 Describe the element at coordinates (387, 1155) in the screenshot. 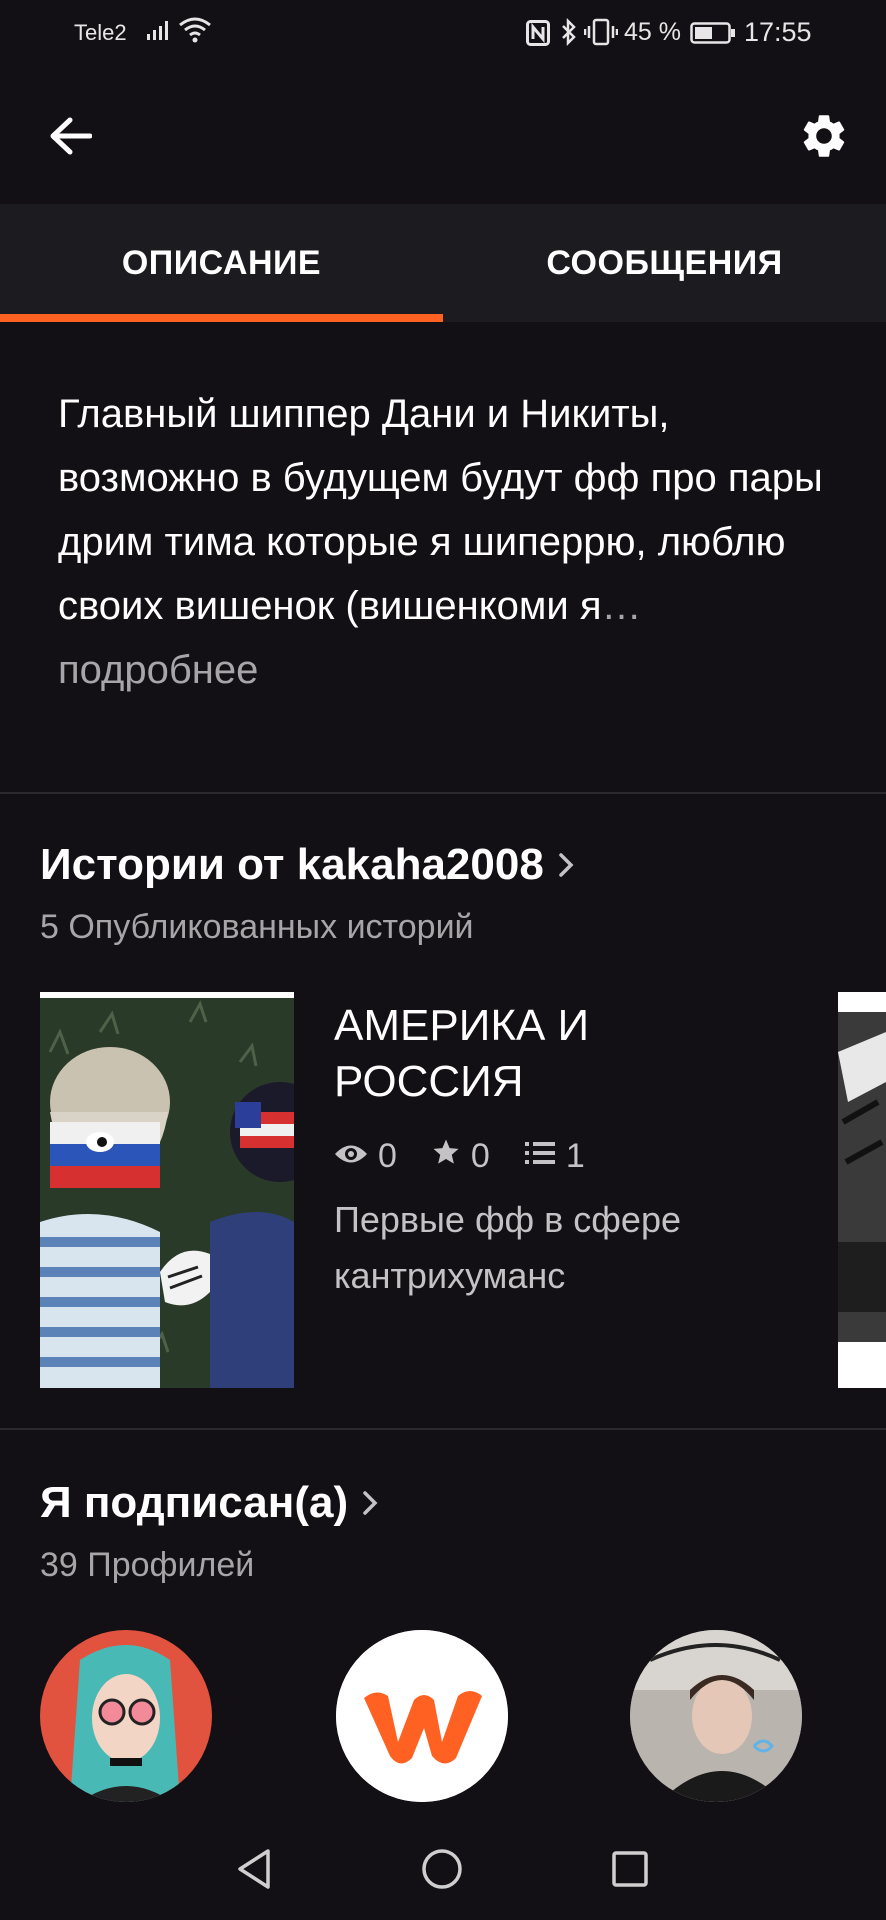

I see `views-count: 0` at that location.